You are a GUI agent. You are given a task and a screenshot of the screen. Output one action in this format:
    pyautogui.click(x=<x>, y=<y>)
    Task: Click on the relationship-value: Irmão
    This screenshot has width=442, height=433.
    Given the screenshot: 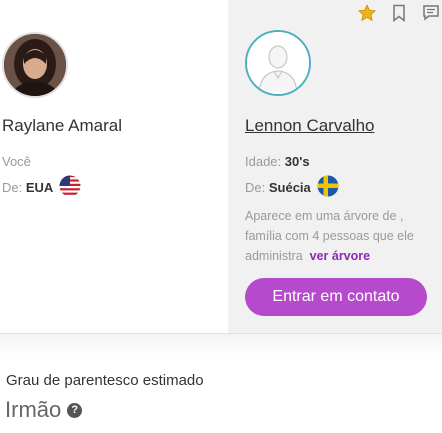 What is the action you would take?
    pyautogui.click(x=33, y=409)
    